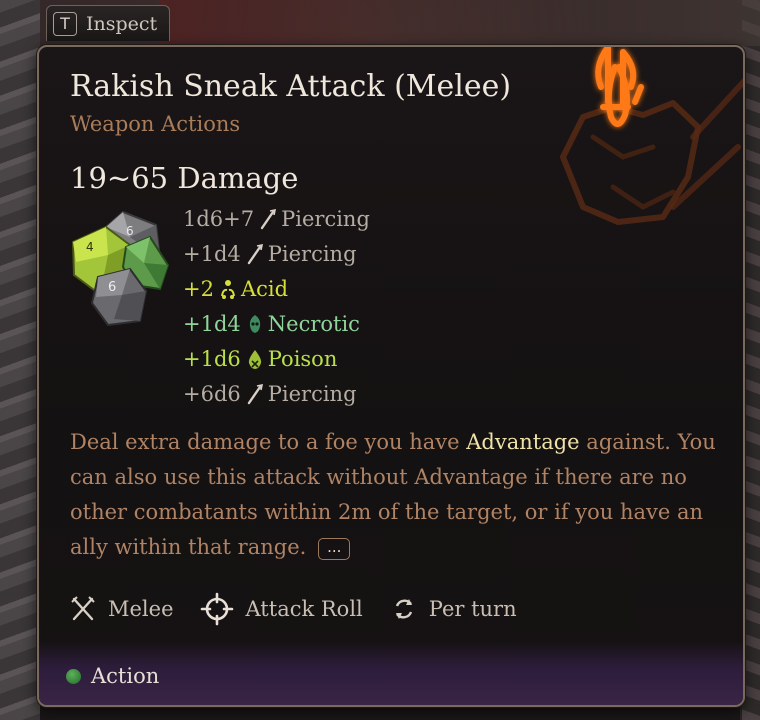 The width and height of the screenshot is (760, 720). What do you see at coordinates (120, 268) in the screenshot?
I see `dice-icon: 6 4 6` at bounding box center [120, 268].